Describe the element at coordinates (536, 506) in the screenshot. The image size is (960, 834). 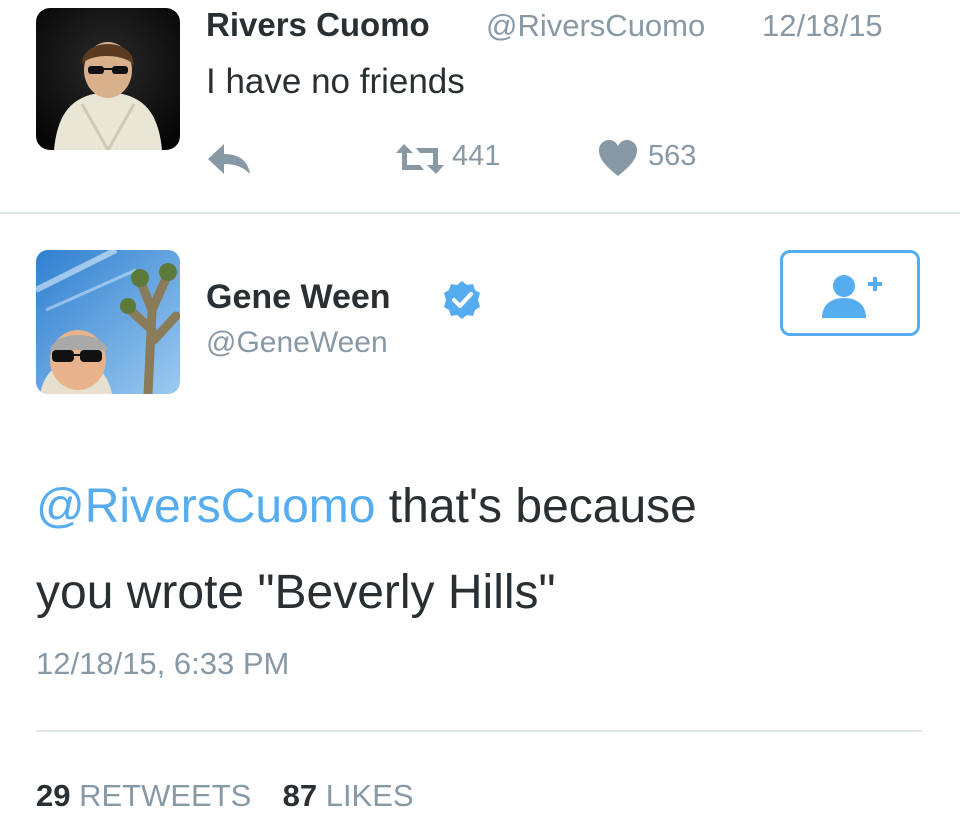
I see `tweet-text-line1: that's because` at that location.